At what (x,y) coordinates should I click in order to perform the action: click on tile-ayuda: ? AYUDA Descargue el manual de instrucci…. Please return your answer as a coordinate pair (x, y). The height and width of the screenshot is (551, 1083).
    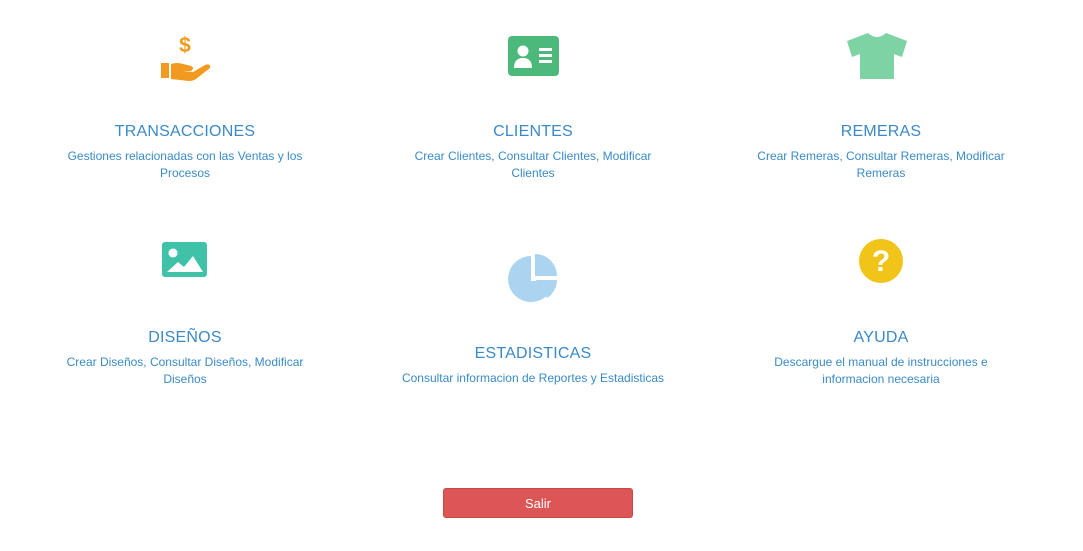
    Looking at the image, I should click on (881, 312).